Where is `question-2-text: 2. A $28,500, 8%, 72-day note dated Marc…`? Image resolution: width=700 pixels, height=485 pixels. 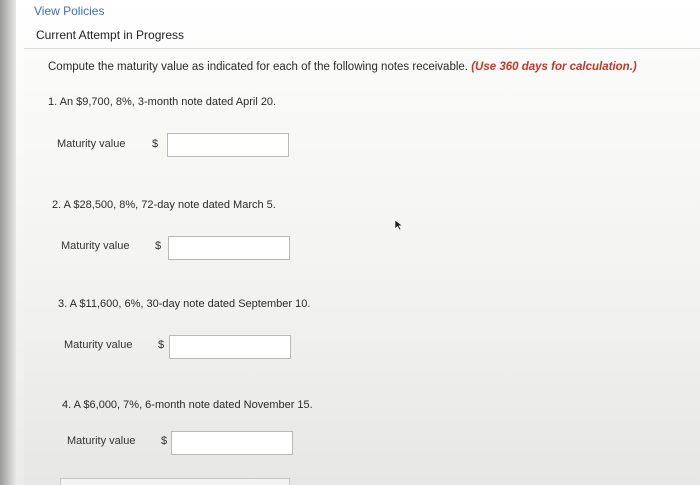 question-2-text: 2. A $28,500, 8%, 72-day note dated Marc… is located at coordinates (164, 205).